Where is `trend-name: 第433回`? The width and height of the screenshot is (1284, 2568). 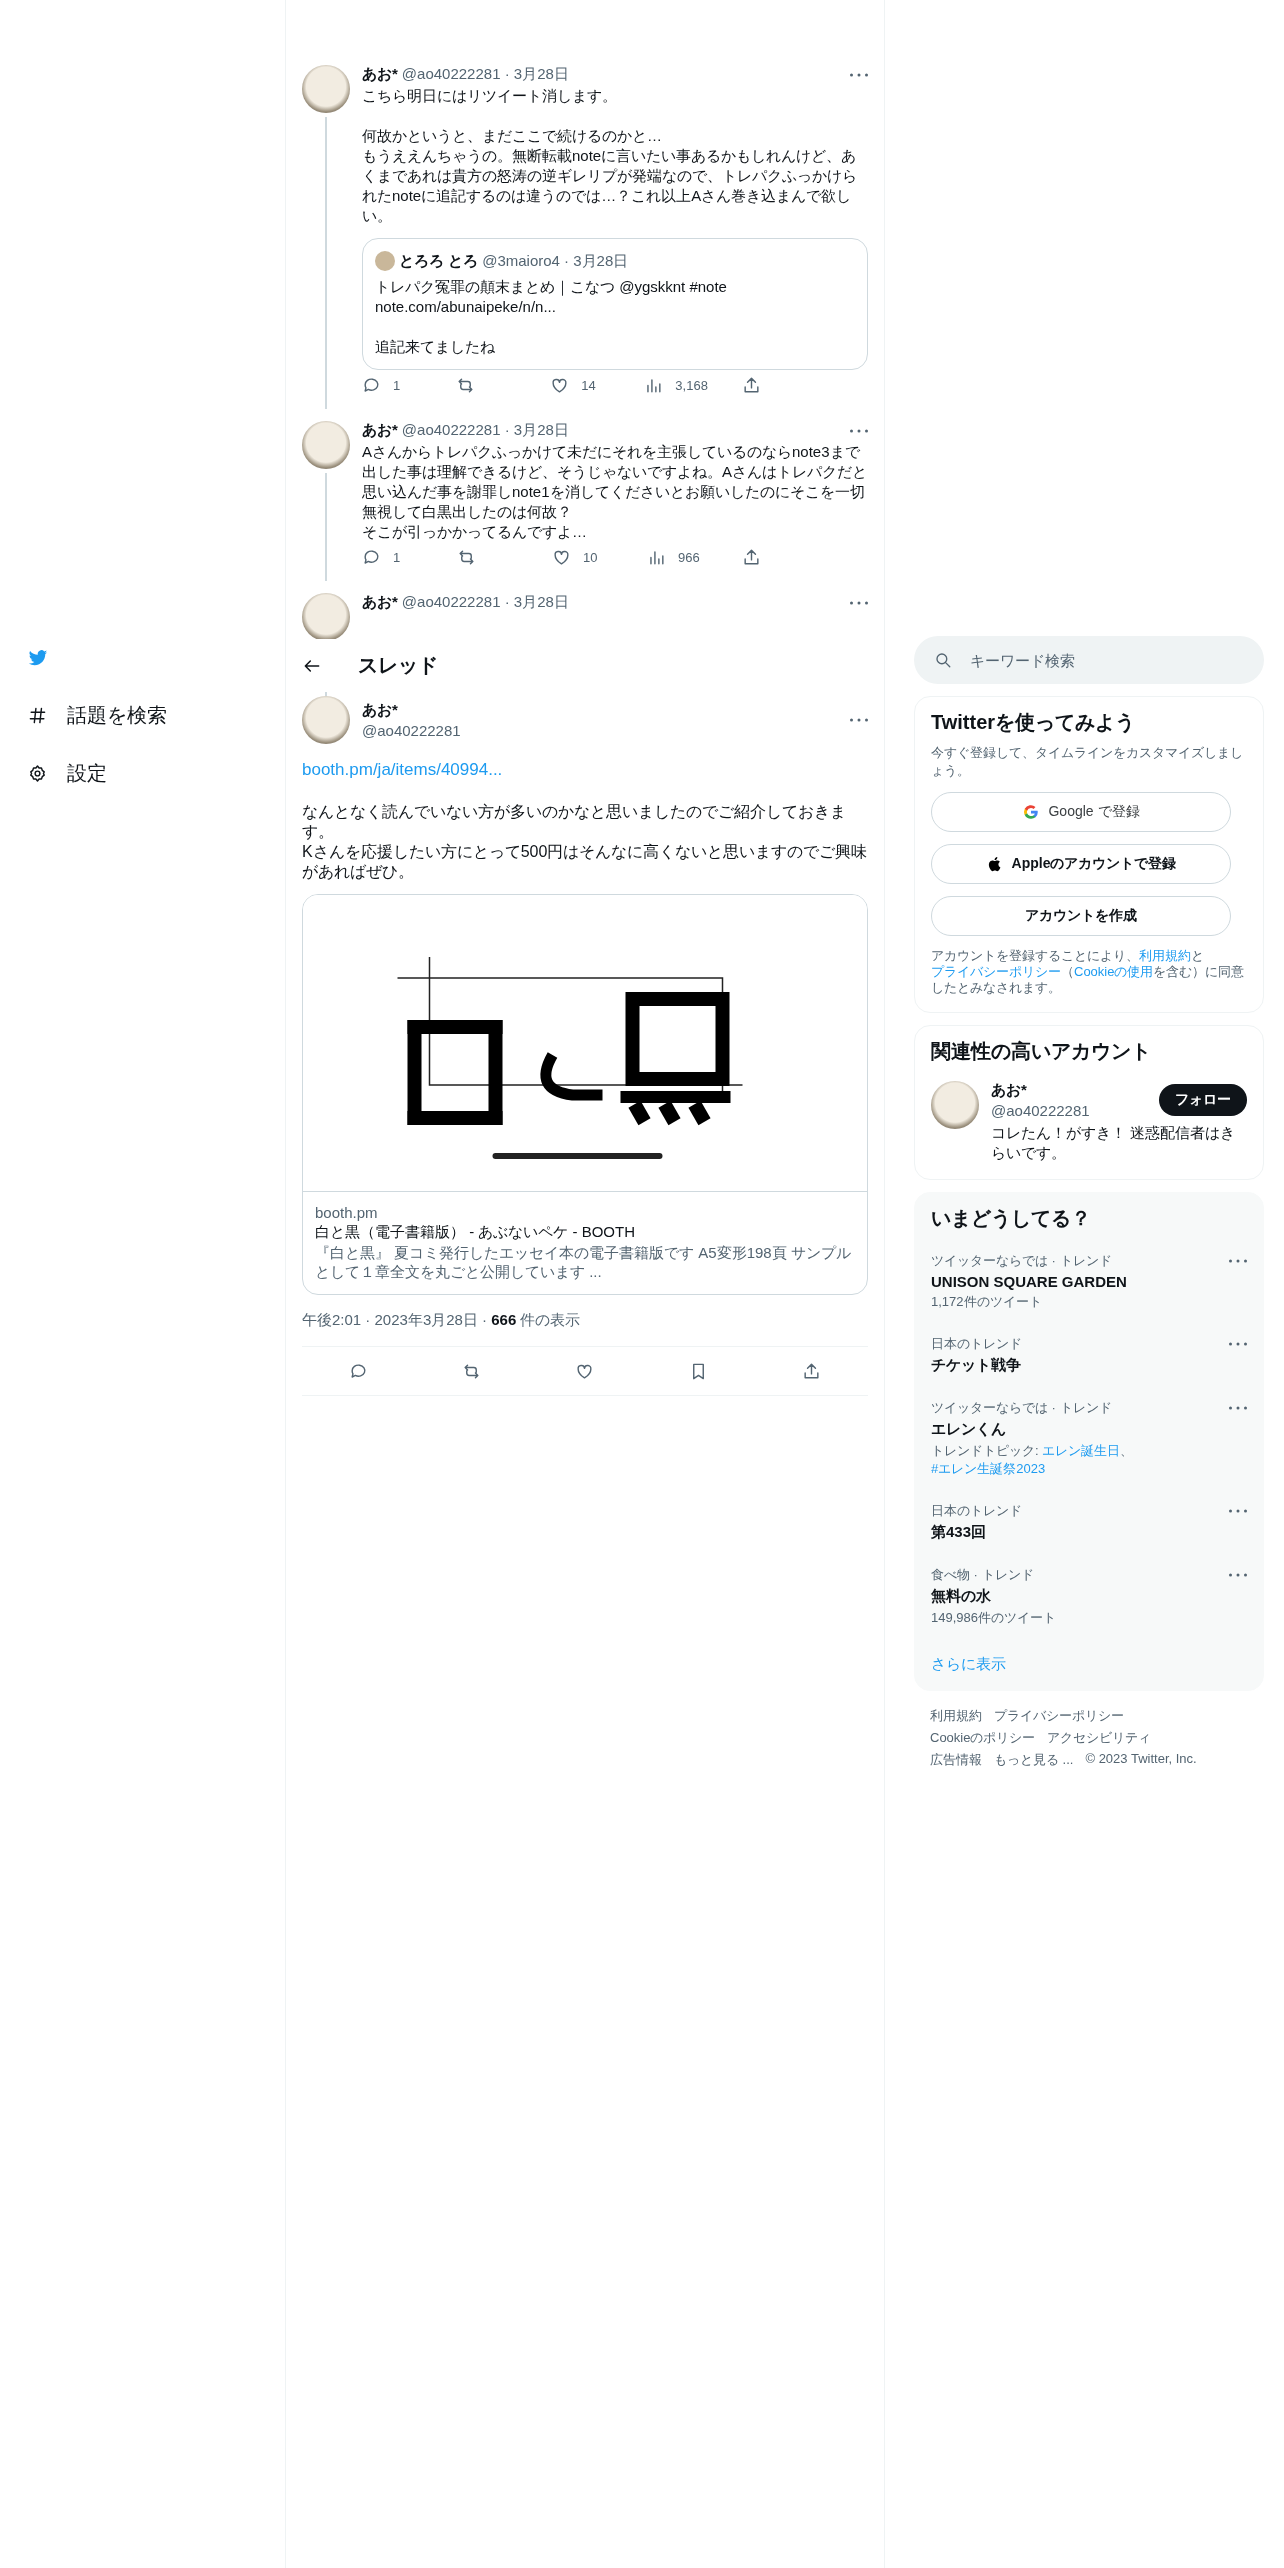 trend-name: 第433回 is located at coordinates (1076, 1532).